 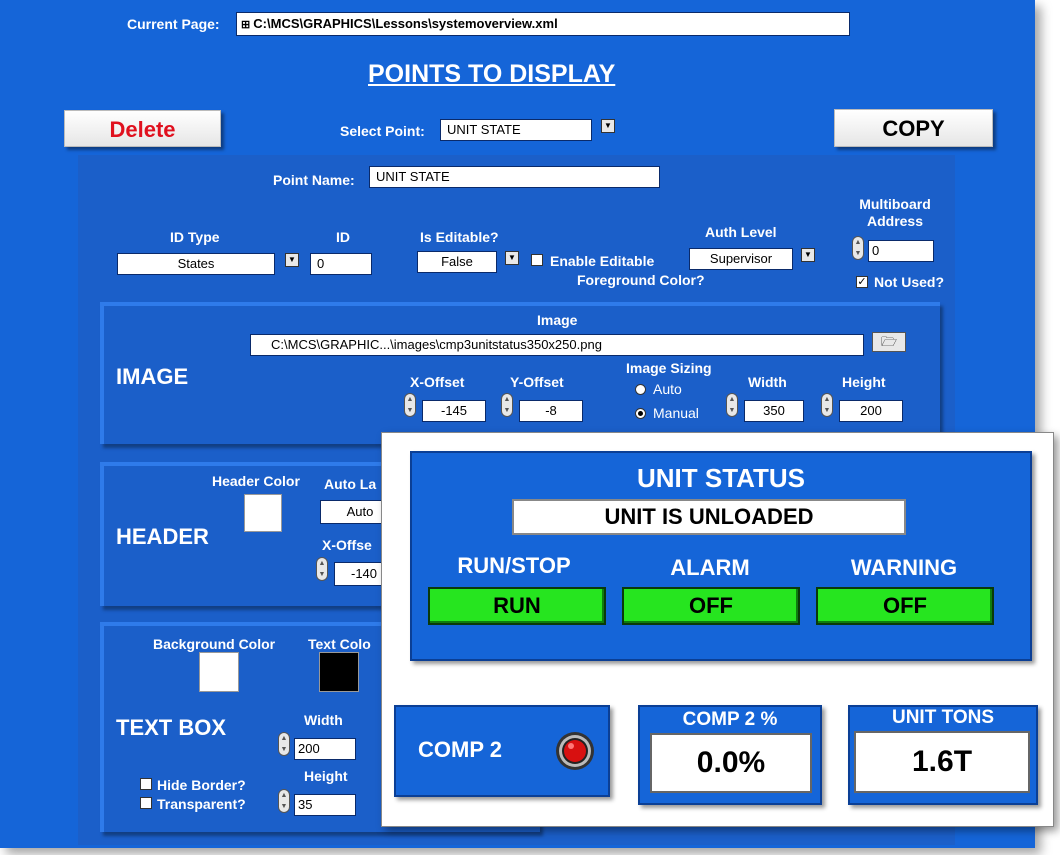 What do you see at coordinates (146, 784) in the screenshot?
I see `hide-border-checkbox` at bounding box center [146, 784].